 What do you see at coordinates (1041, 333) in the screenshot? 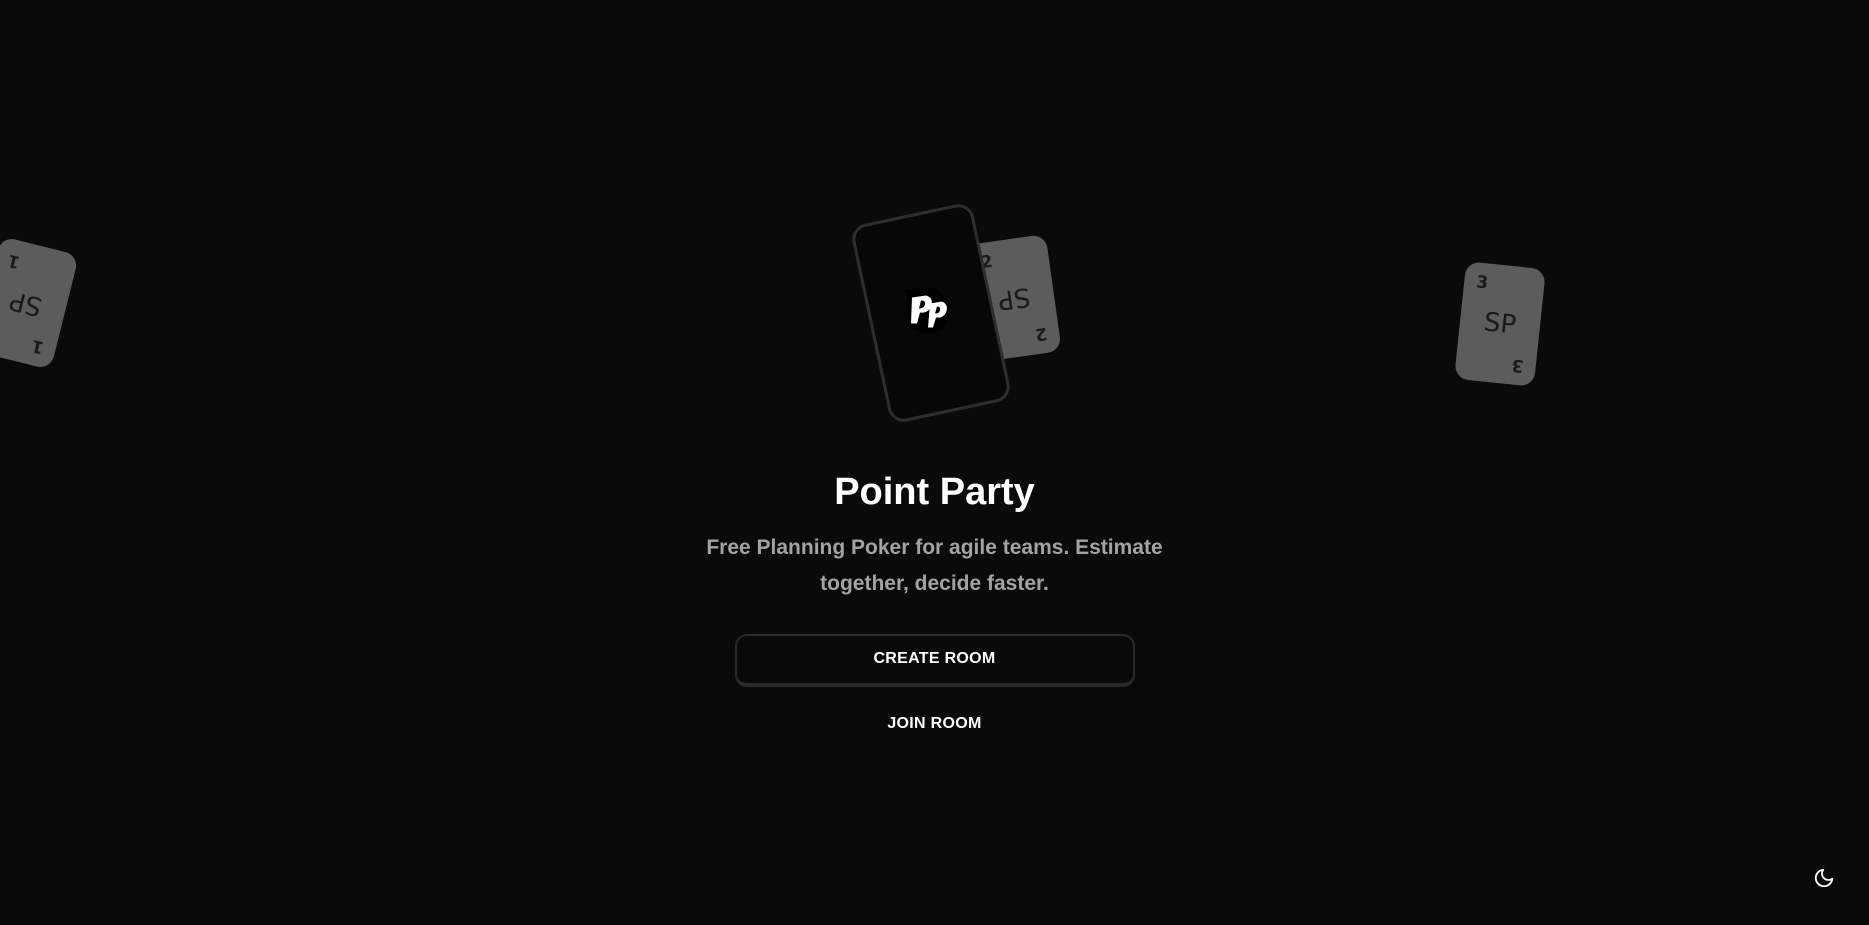
I see `card-corner-value: 2` at bounding box center [1041, 333].